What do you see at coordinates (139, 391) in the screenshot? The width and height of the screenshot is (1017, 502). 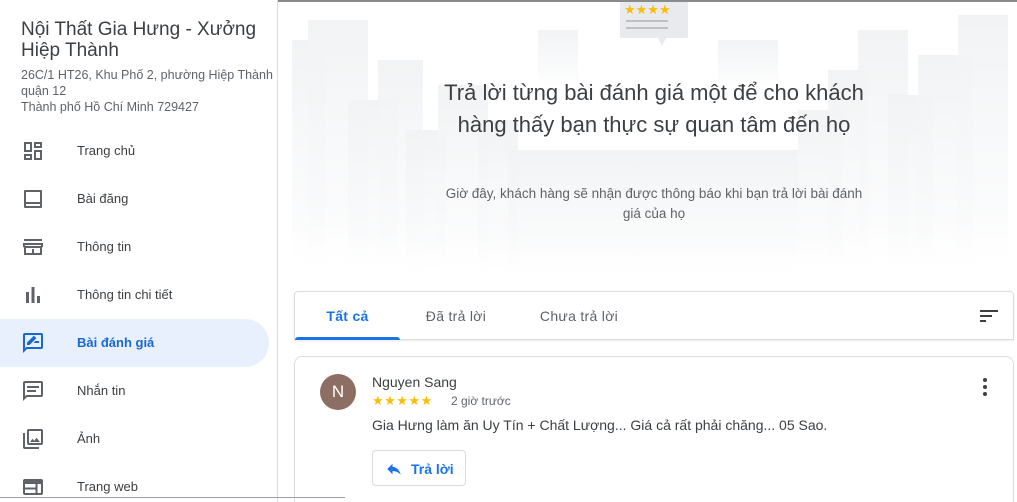 I see `sidebar-item-messages: Nhắn tin` at bounding box center [139, 391].